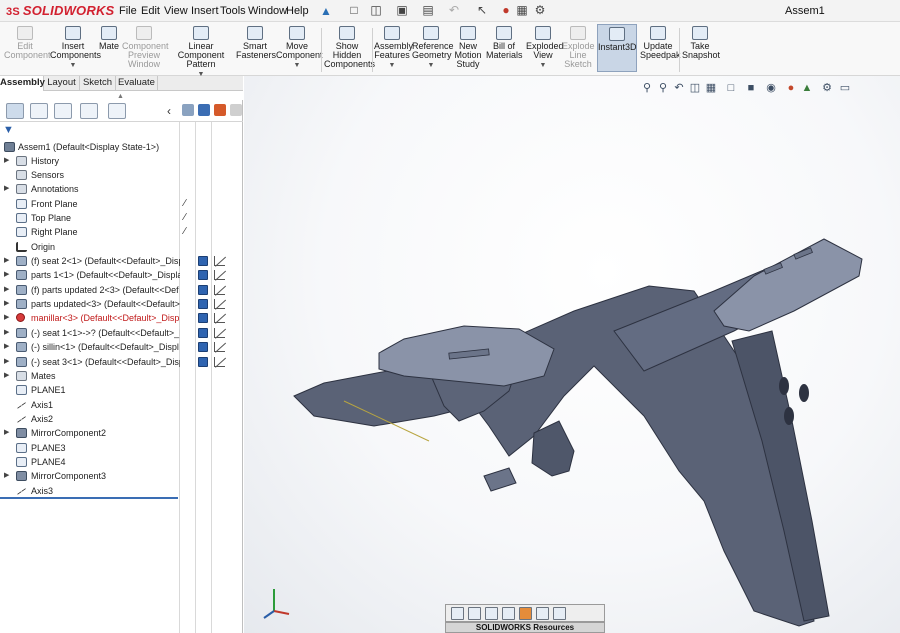 The width and height of the screenshot is (900, 633). What do you see at coordinates (15, 111) in the screenshot?
I see `feature-manager-tab-icon` at bounding box center [15, 111].